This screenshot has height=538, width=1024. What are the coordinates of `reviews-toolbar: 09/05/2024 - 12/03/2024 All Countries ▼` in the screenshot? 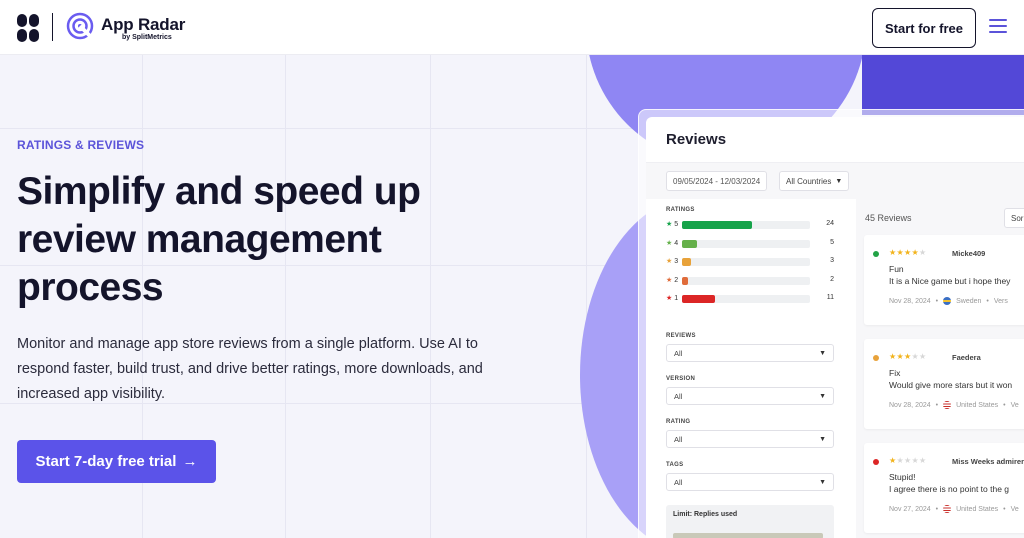 It's located at (835, 181).